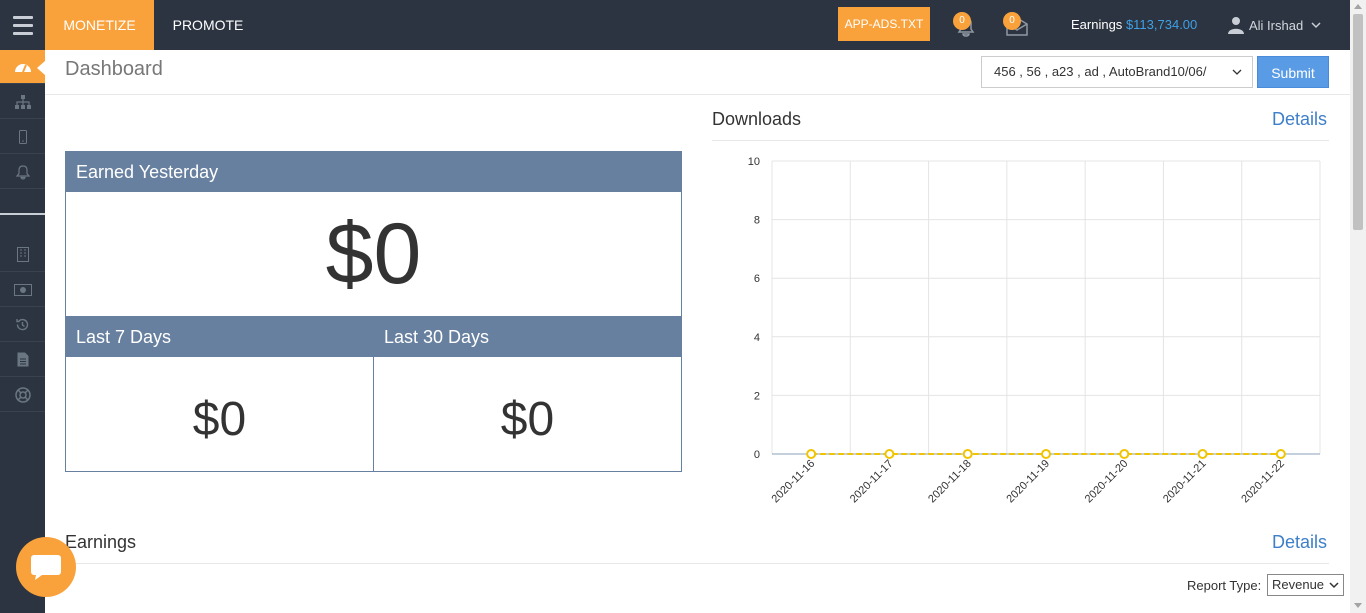 This screenshot has height=613, width=1366. I want to click on tab-promote: PROMOTE, so click(208, 25).